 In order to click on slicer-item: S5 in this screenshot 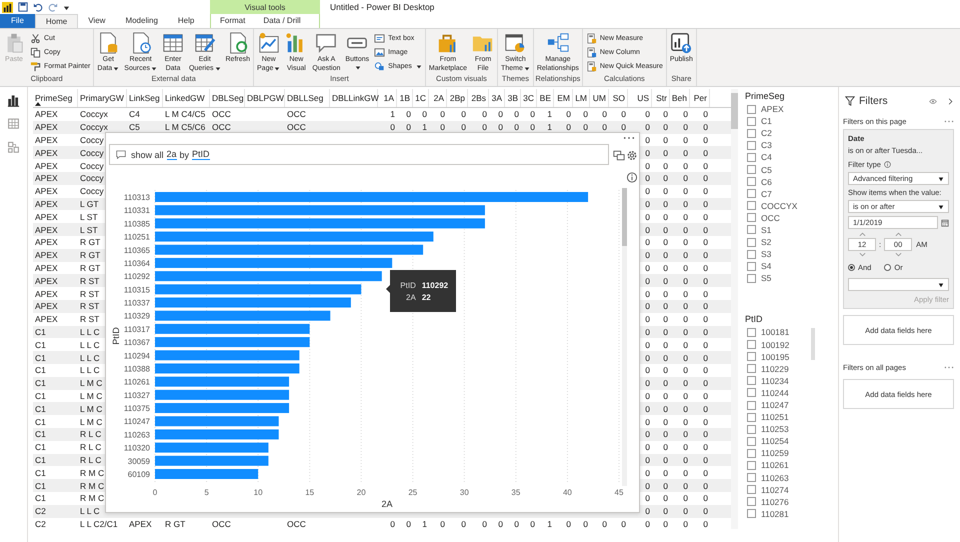, I will do `click(766, 278)`.